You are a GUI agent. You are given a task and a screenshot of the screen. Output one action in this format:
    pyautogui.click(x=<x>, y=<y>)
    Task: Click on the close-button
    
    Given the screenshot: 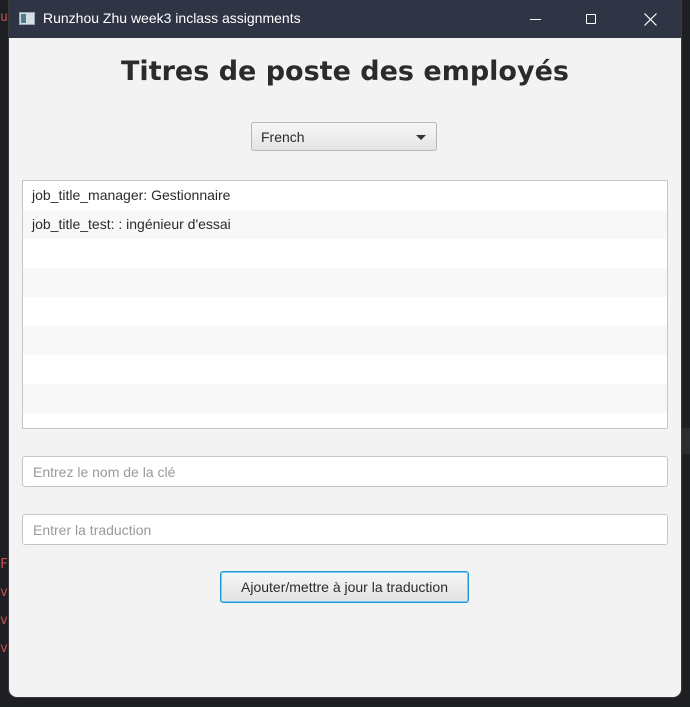 What is the action you would take?
    pyautogui.click(x=650, y=19)
    